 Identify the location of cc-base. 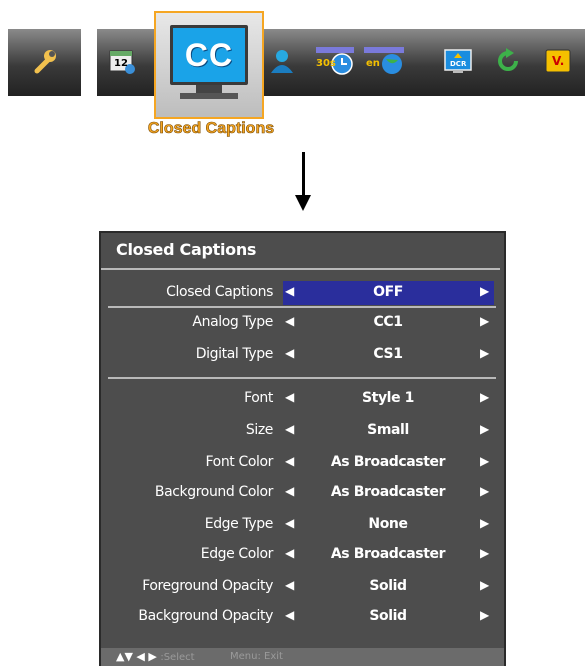
(209, 96).